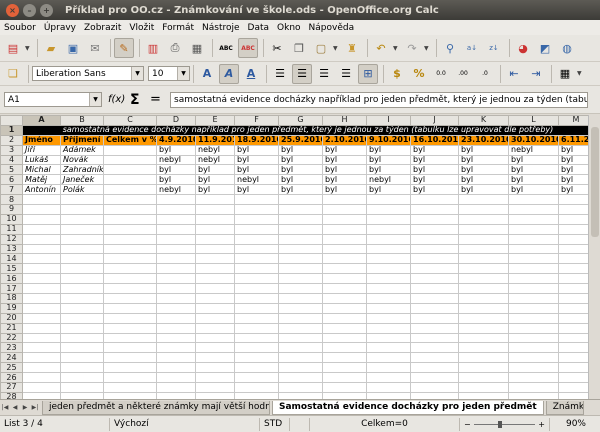 The width and height of the screenshot is (600, 432). I want to click on row-header: 12, so click(11, 239).